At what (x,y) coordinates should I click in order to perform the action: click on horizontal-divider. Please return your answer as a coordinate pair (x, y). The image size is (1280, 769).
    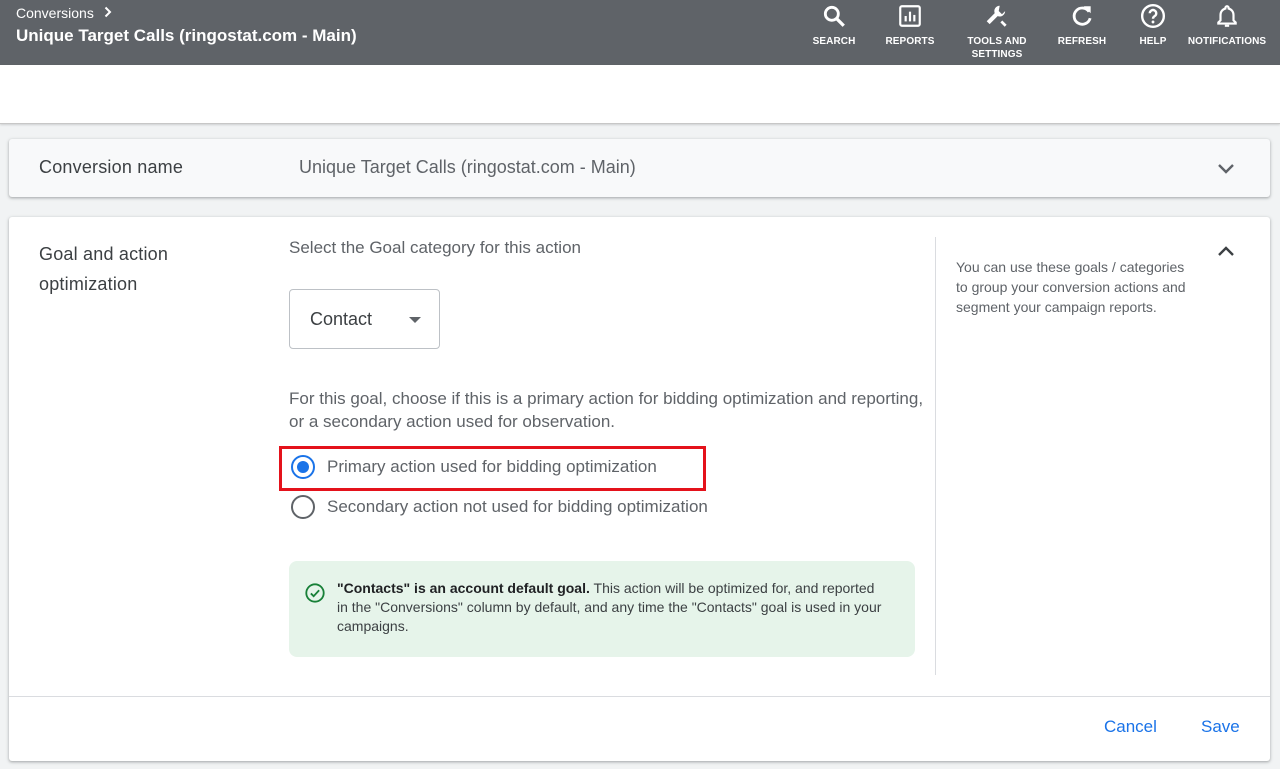
    Looking at the image, I should click on (639, 696).